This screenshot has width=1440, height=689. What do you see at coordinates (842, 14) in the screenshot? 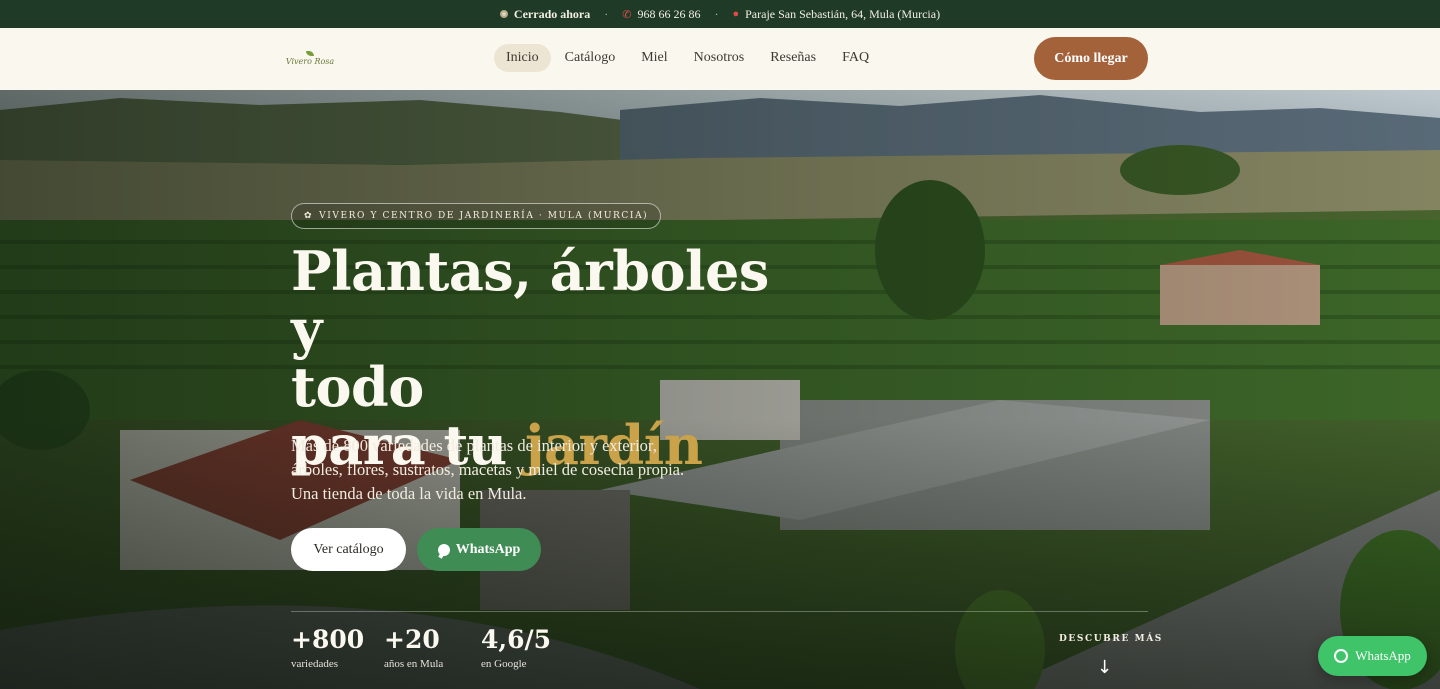
I see `address-text: Paraje San Sebastián, 64, Mula (Murcia)` at bounding box center [842, 14].